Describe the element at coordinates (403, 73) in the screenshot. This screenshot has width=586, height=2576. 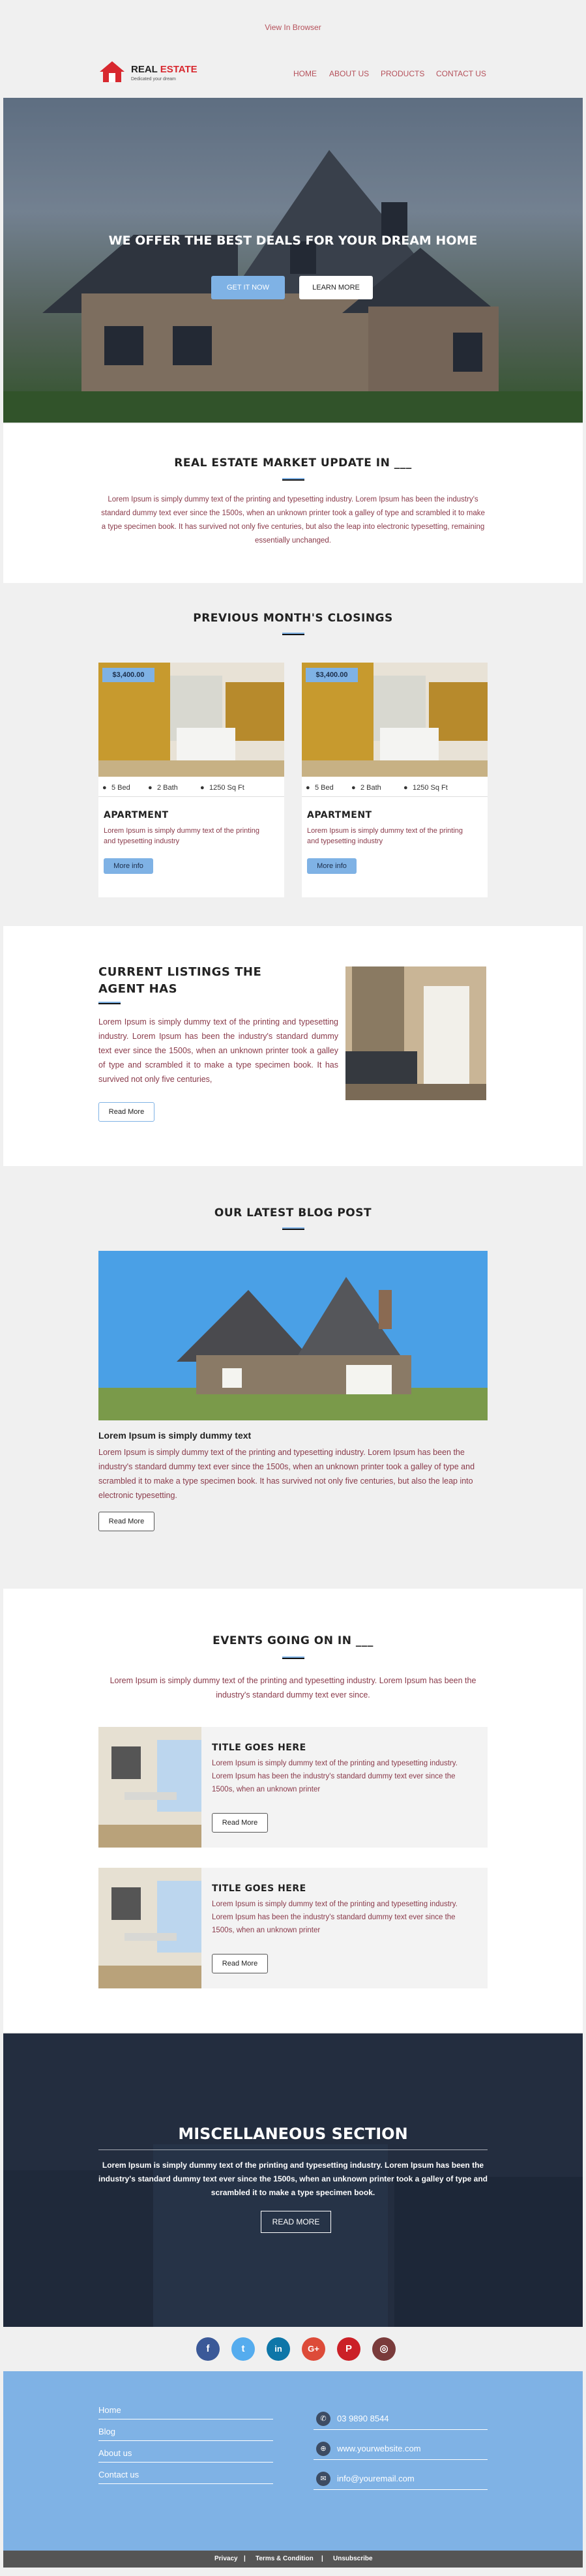
I see `nav-products: PRODUCTS` at that location.